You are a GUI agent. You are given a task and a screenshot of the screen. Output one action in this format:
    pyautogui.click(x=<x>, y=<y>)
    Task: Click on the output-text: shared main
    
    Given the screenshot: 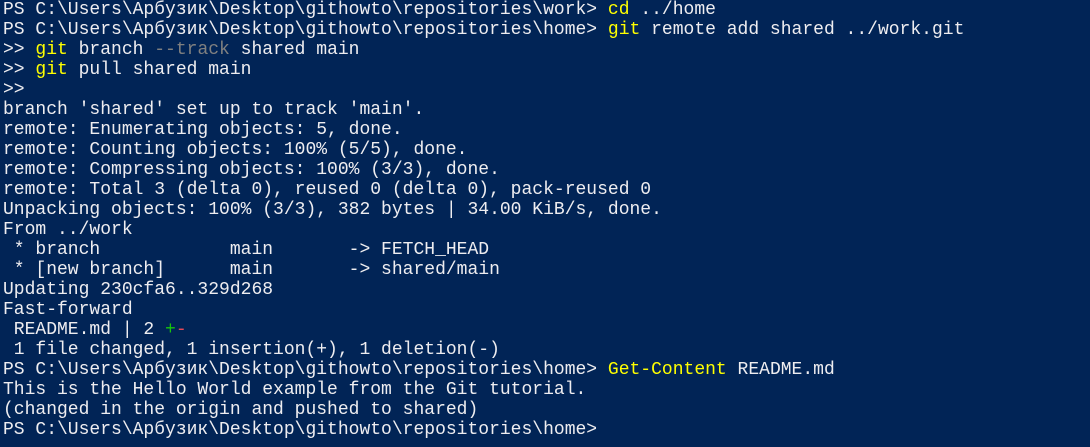 What is the action you would take?
    pyautogui.click(x=294, y=50)
    